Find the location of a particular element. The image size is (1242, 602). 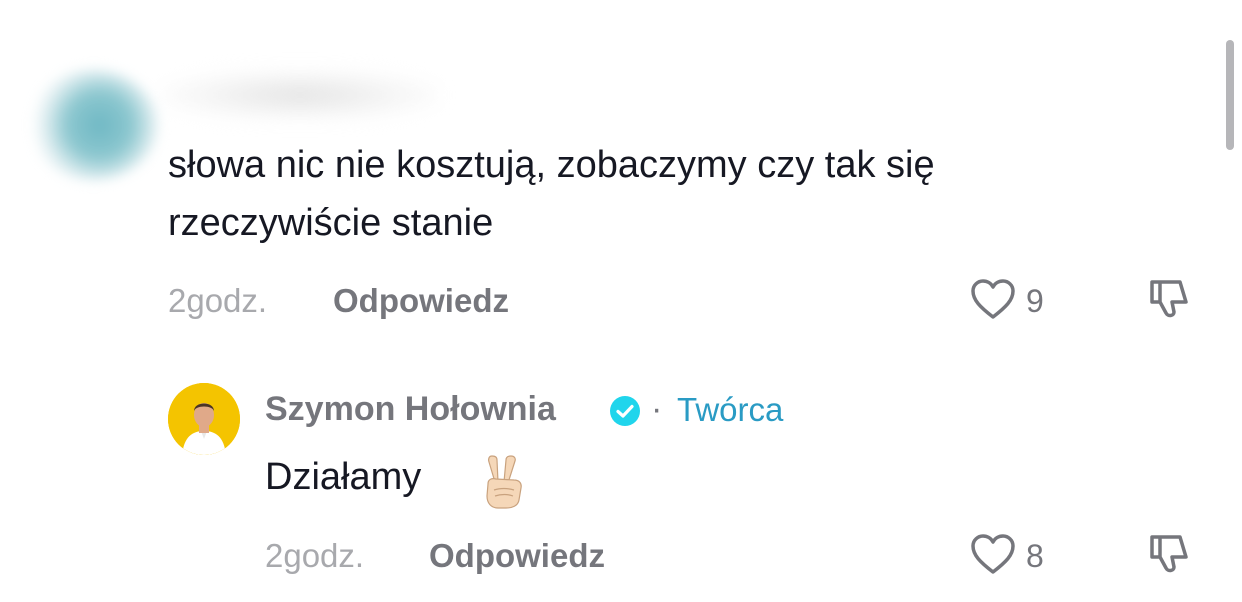

creator-label: Twórca is located at coordinates (730, 409).